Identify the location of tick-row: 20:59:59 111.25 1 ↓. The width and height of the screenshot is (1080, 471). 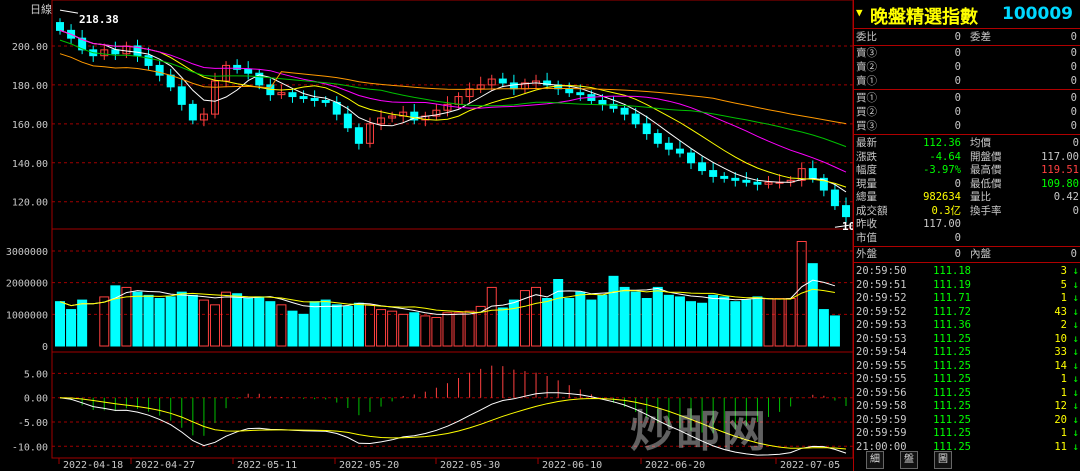
(967, 433).